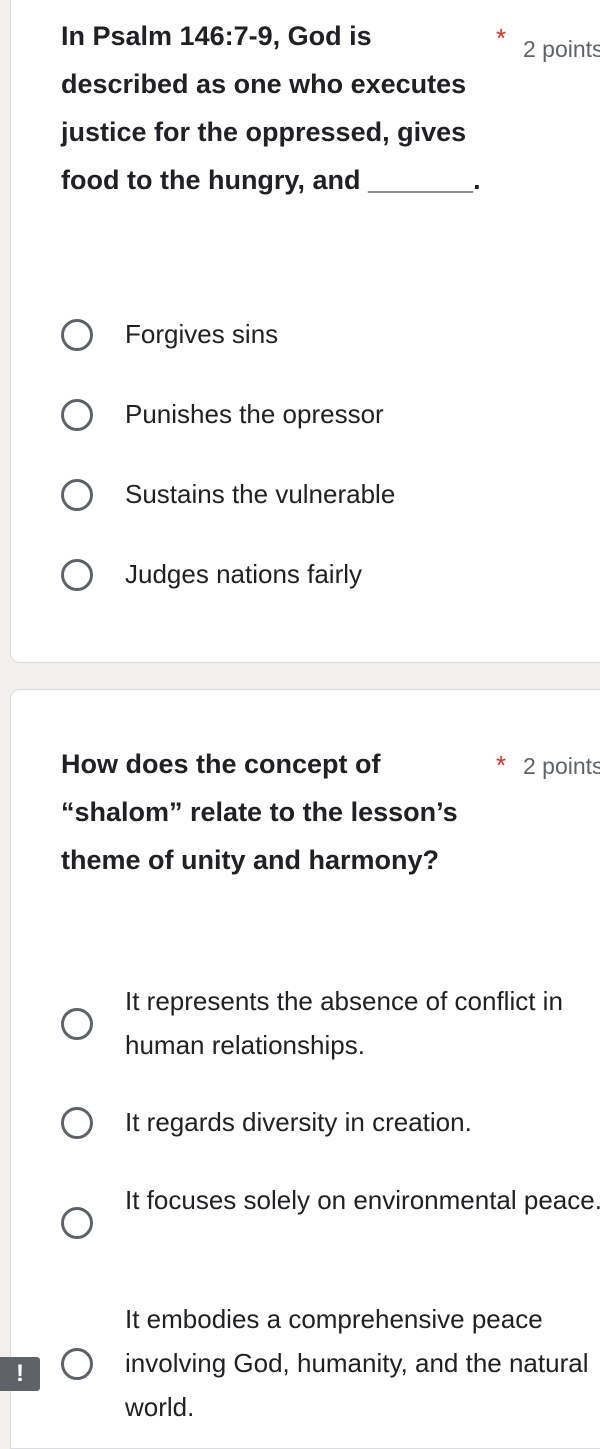 Image resolution: width=600 pixels, height=1449 pixels. I want to click on option-label: It regards diversity in creation., so click(362, 1122).